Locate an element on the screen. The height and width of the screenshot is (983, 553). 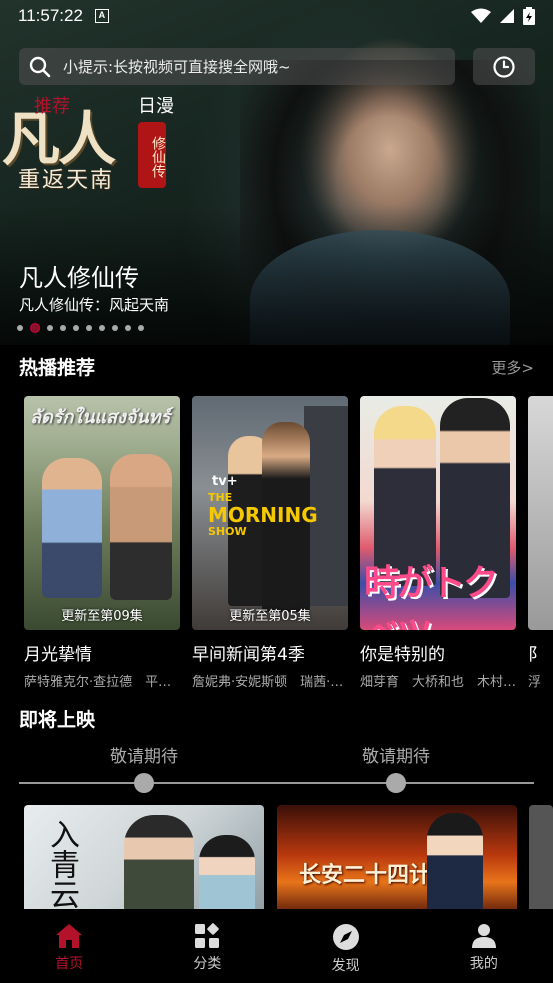
hero-title: 凡人修仙传 is located at coordinates (79, 278).